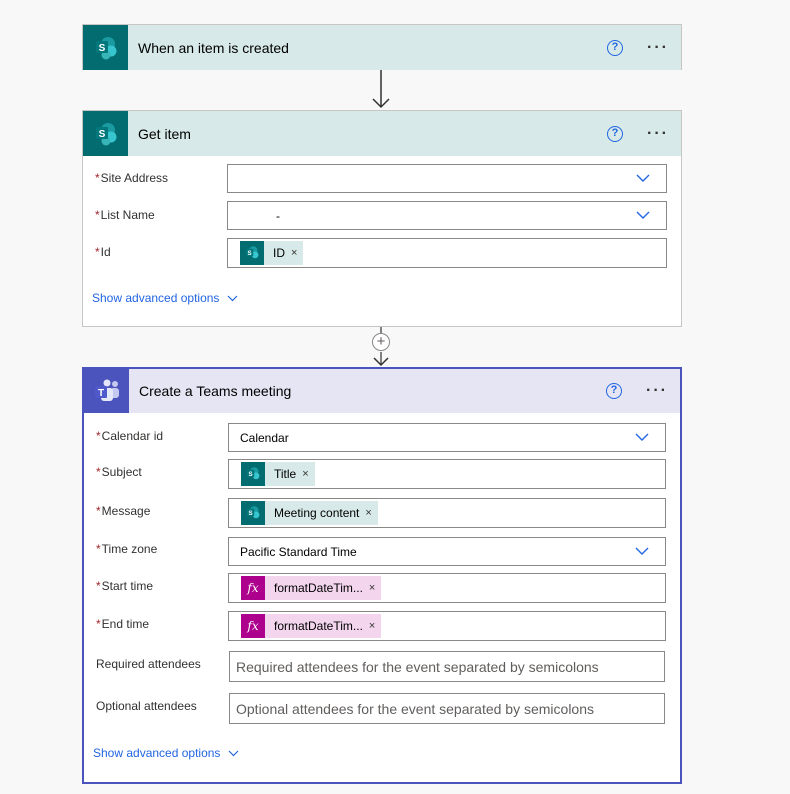 The height and width of the screenshot is (794, 790). Describe the element at coordinates (382, 133) in the screenshot. I see `get-item-header: S Get item ? ···` at that location.